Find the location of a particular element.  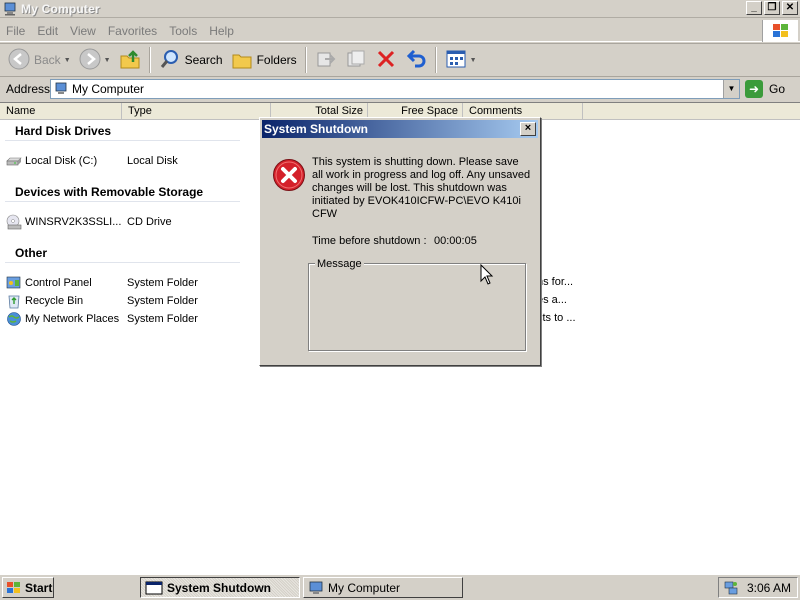

undo-button is located at coordinates (416, 60).